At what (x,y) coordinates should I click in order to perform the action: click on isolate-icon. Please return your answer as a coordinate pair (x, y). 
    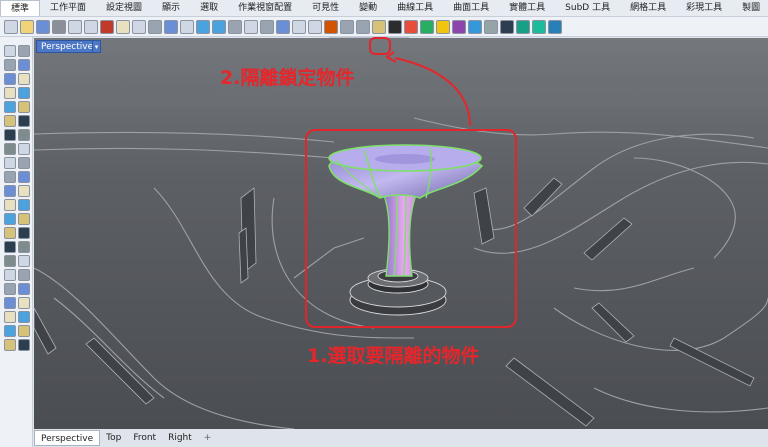
    Looking at the image, I should click on (379, 26).